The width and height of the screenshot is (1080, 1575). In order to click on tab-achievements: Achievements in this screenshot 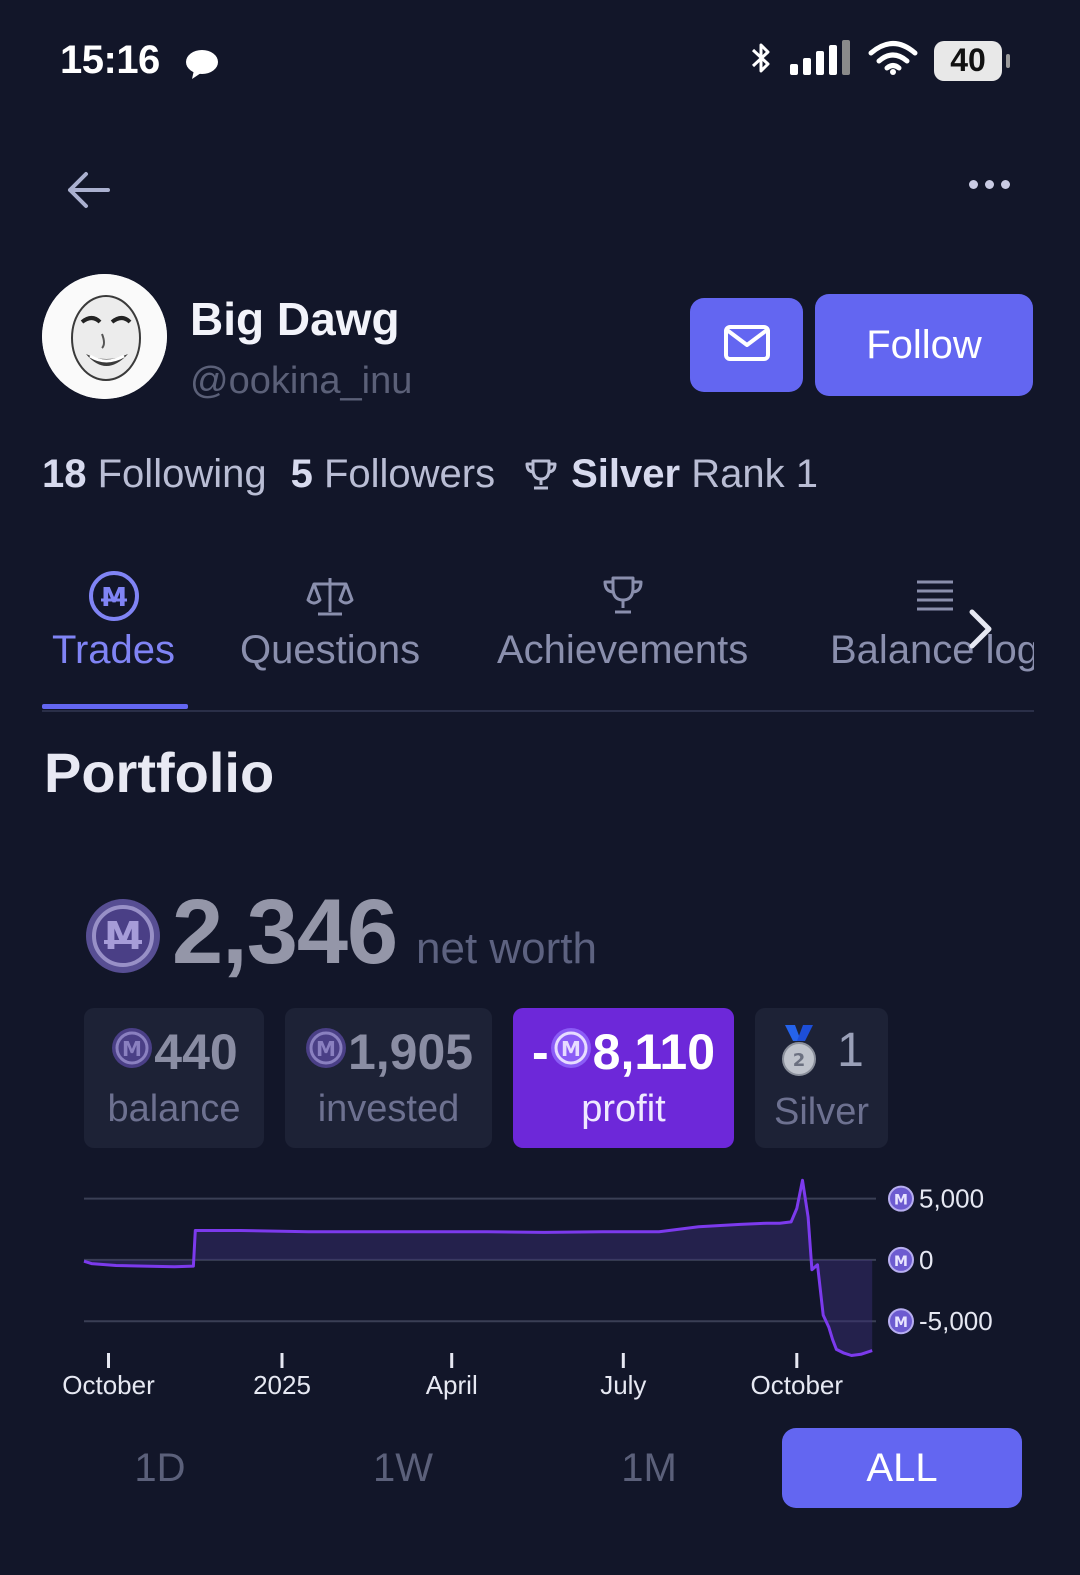, I will do `click(622, 620)`.